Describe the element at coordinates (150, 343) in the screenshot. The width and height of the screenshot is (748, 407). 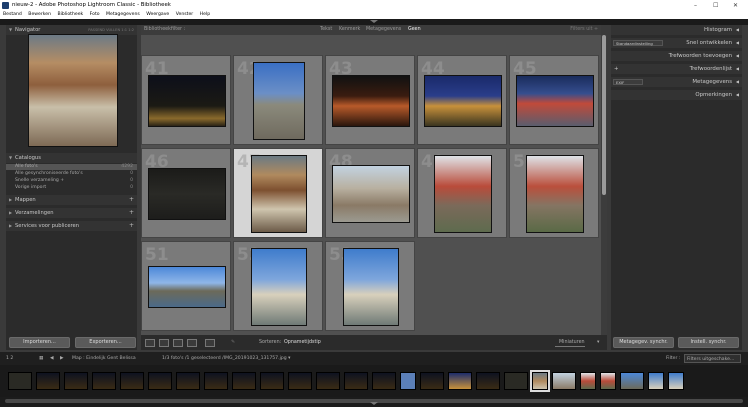
I see `grid-view-icon` at that location.